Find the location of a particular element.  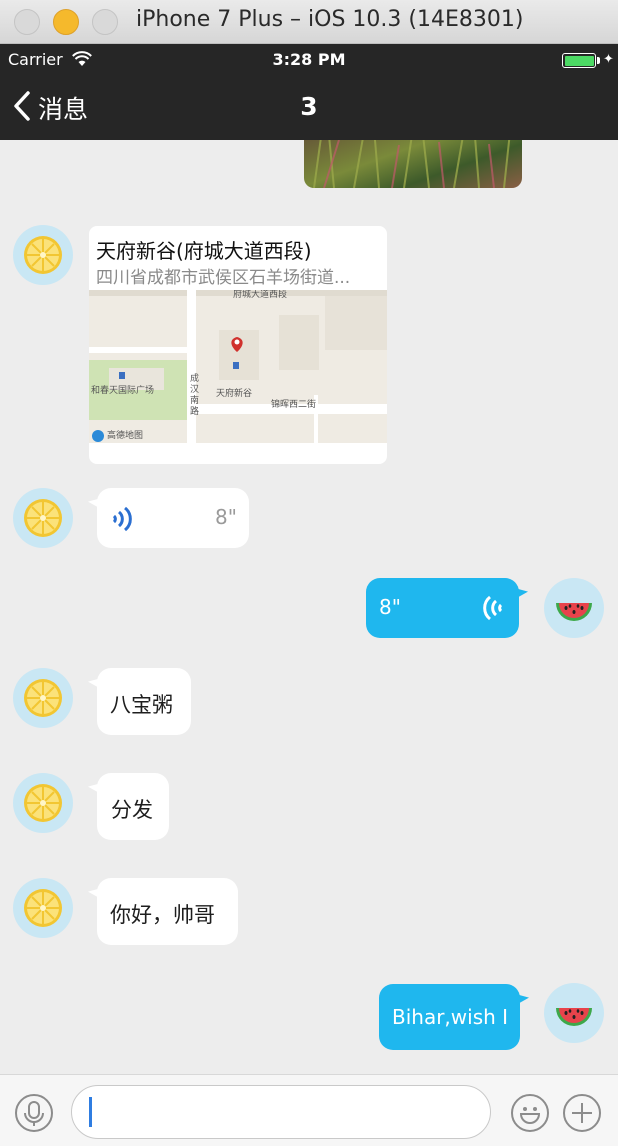

text-message-outgoing: Bihar,wish I is located at coordinates (449, 1017).